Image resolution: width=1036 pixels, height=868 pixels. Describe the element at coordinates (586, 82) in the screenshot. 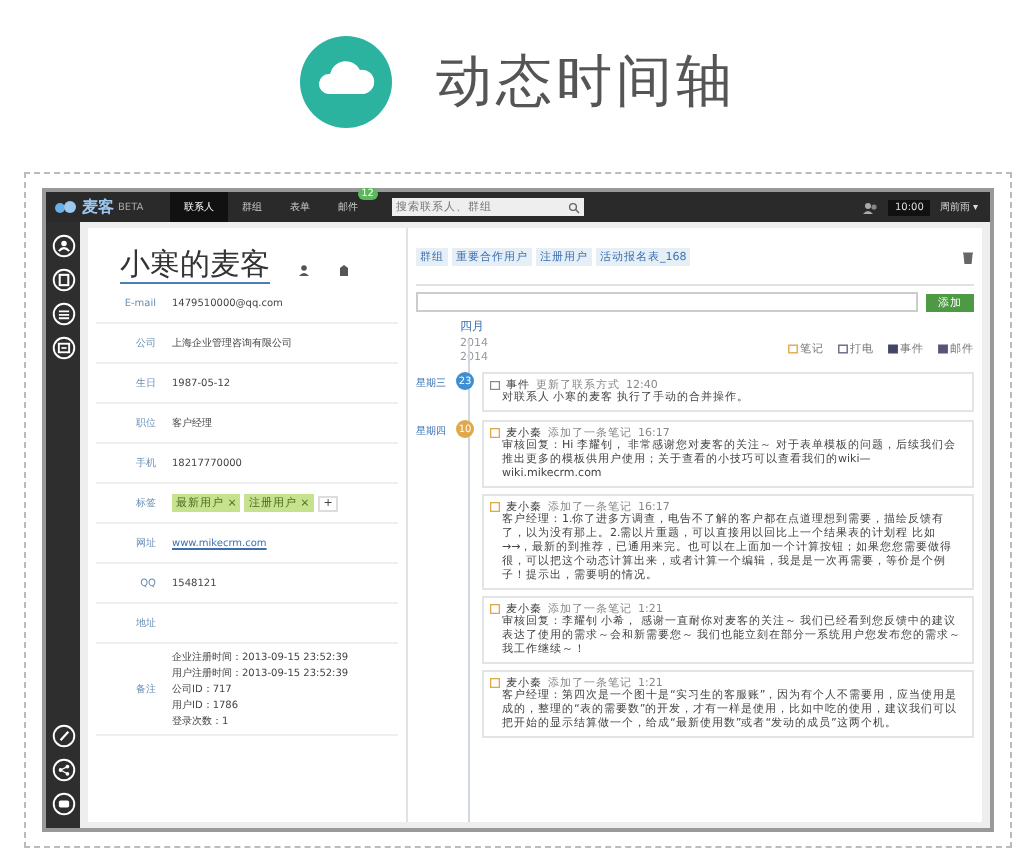

I see `page-title: 动态时间轴` at that location.